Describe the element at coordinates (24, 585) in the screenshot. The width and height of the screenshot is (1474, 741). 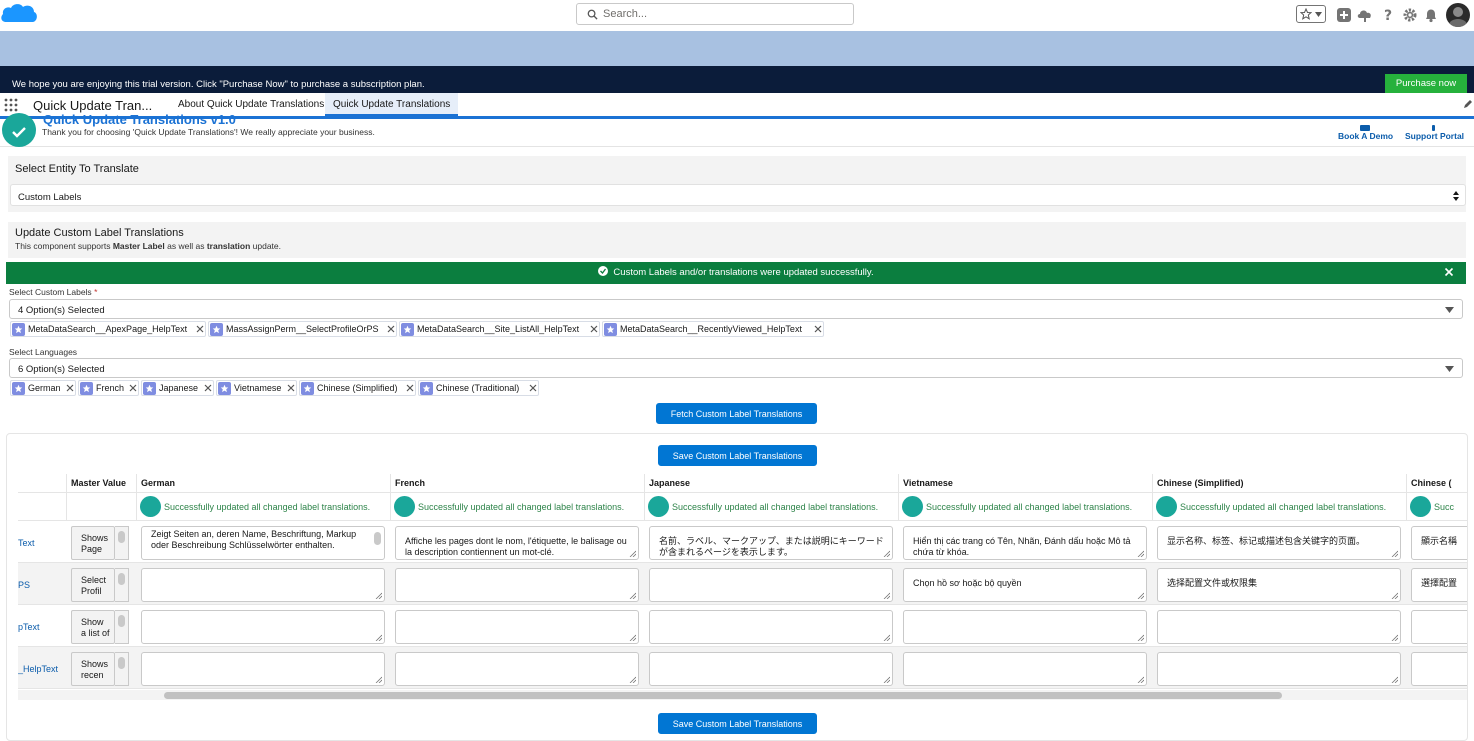
I see `custom-label-link: PS` at that location.